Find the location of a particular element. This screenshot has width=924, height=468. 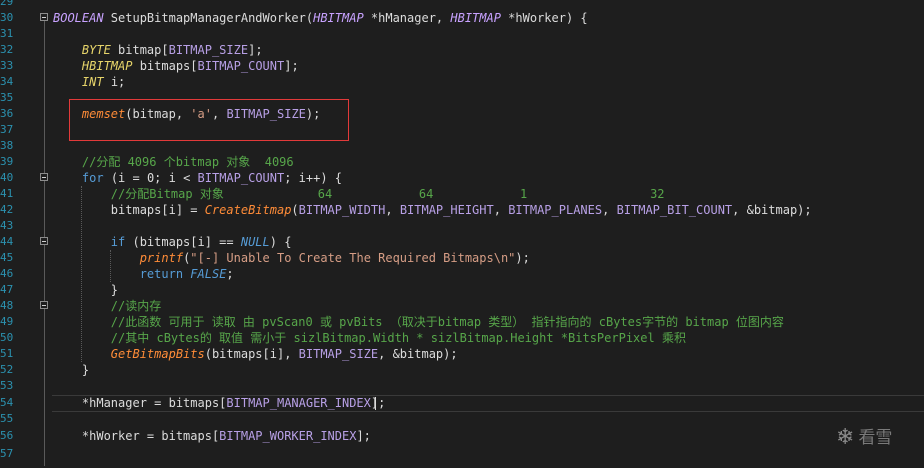

code-line: 38 is located at coordinates (462, 146).